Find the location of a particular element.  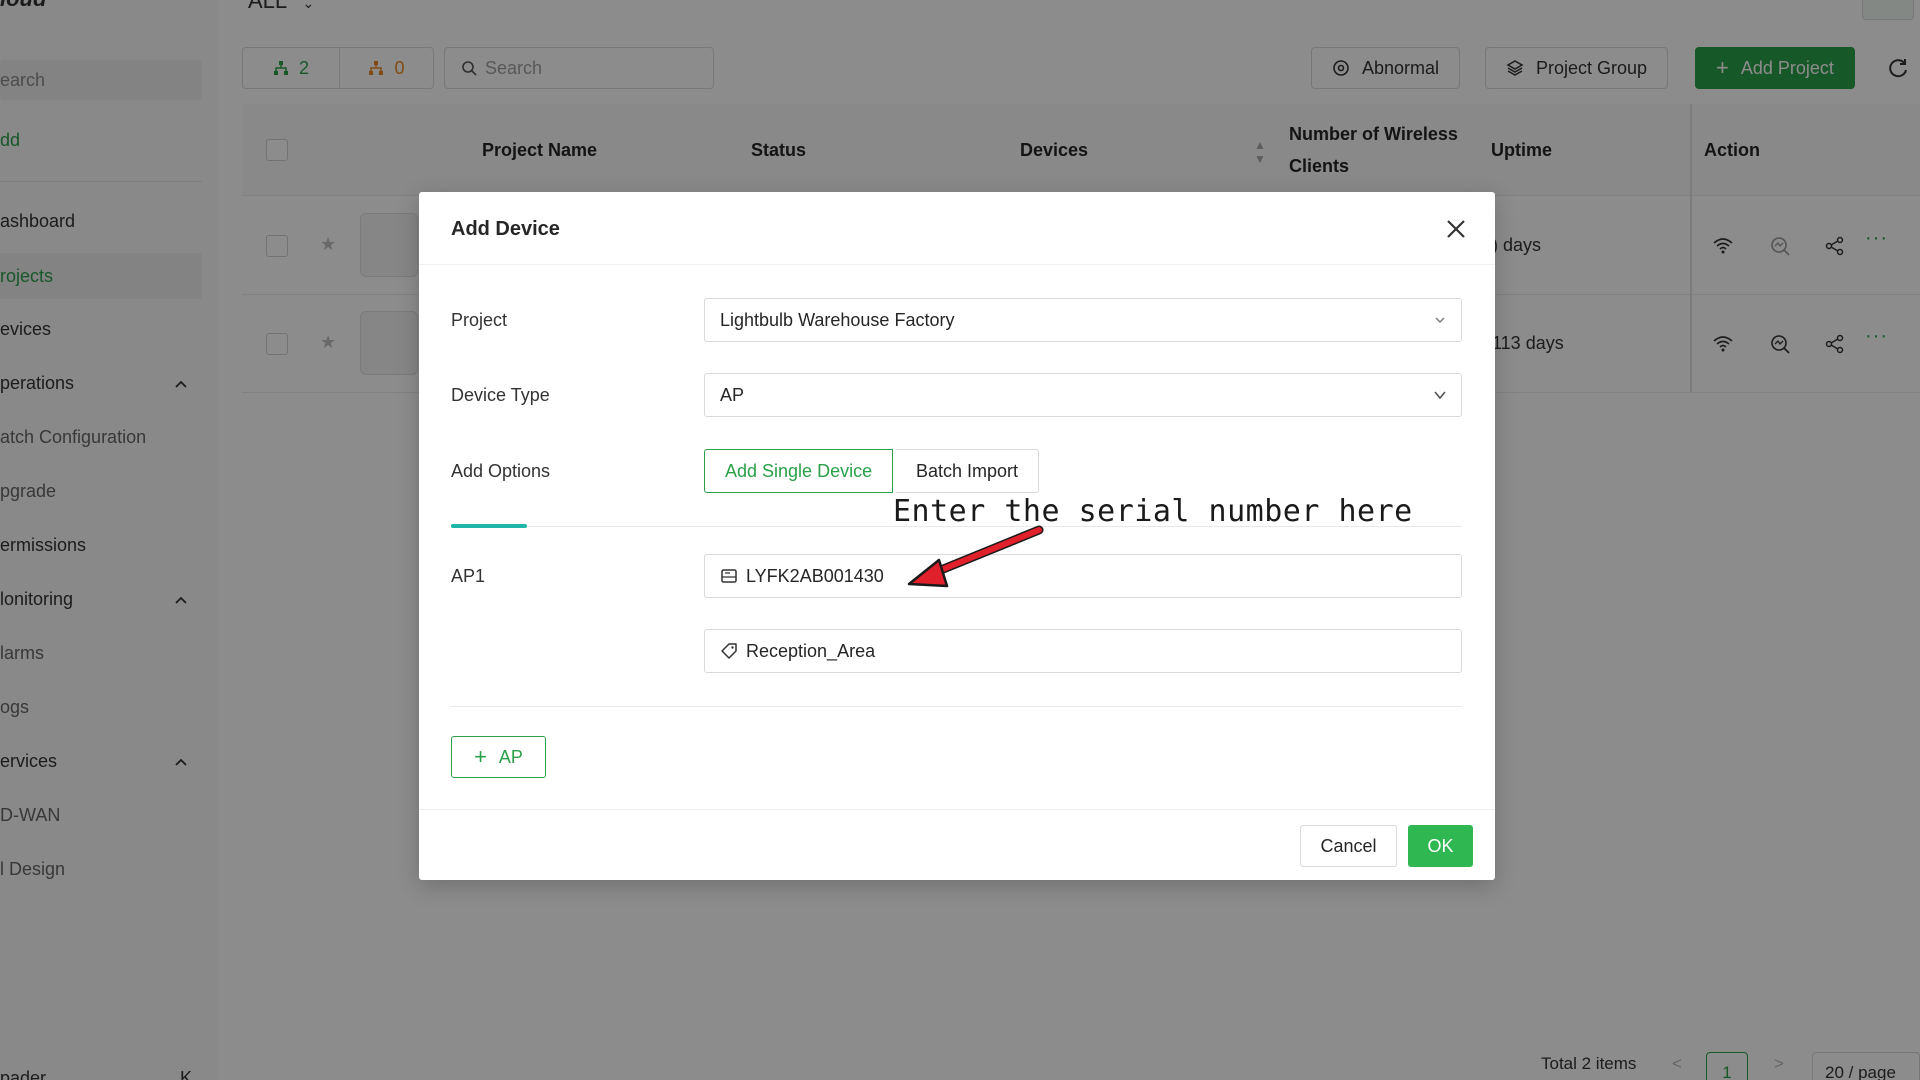

project-label: Project is located at coordinates (479, 320).